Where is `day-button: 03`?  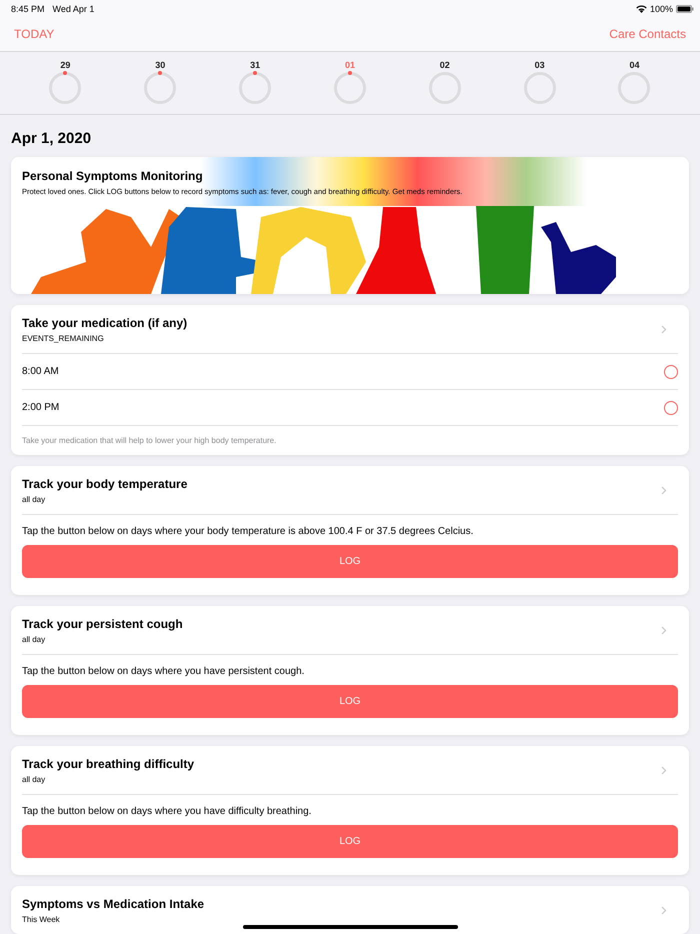
day-button: 03 is located at coordinates (540, 82).